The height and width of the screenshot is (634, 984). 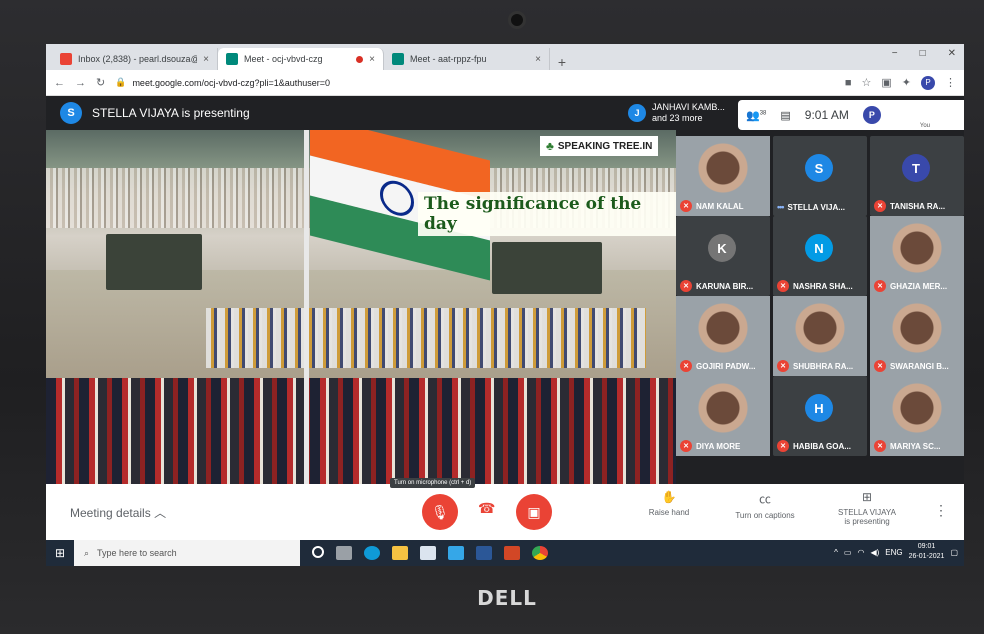 What do you see at coordinates (232, 59) in the screenshot?
I see `meet-icon` at bounding box center [232, 59].